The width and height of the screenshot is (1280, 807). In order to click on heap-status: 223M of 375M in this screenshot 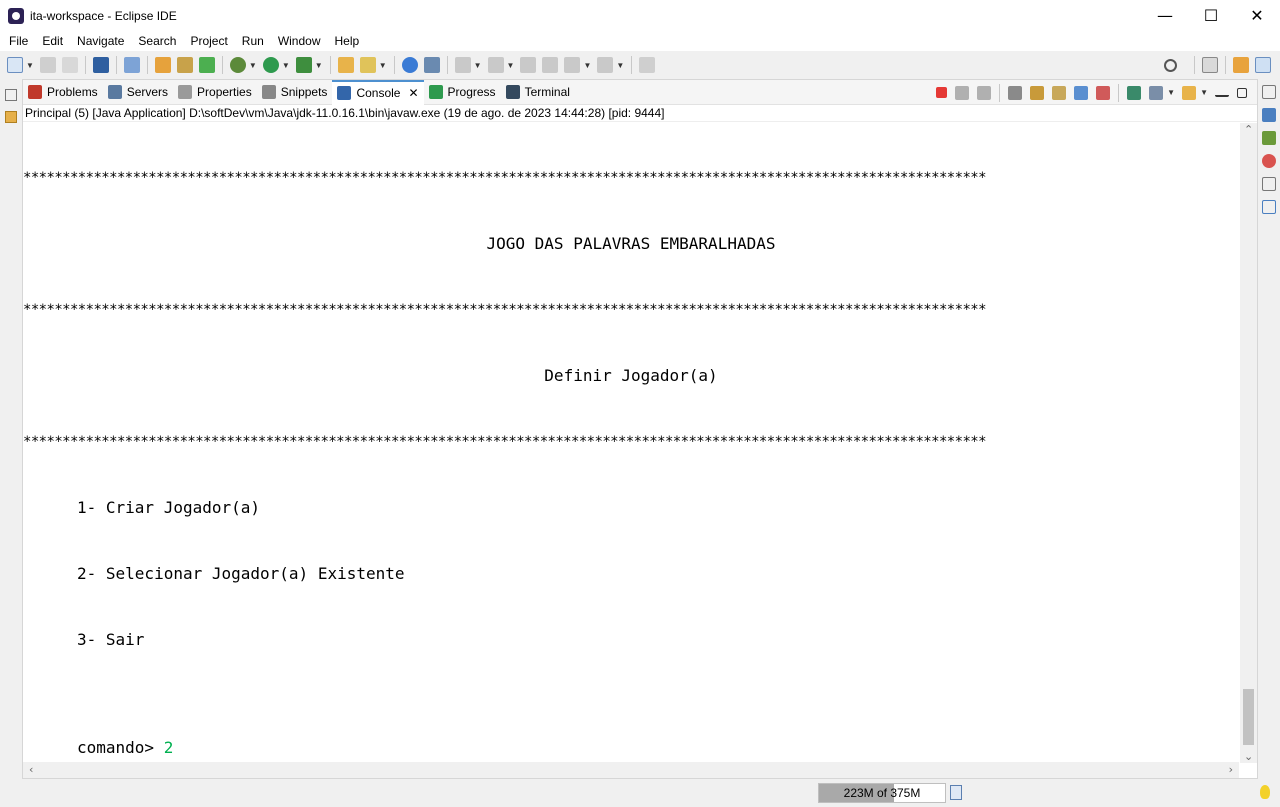, I will do `click(882, 793)`.